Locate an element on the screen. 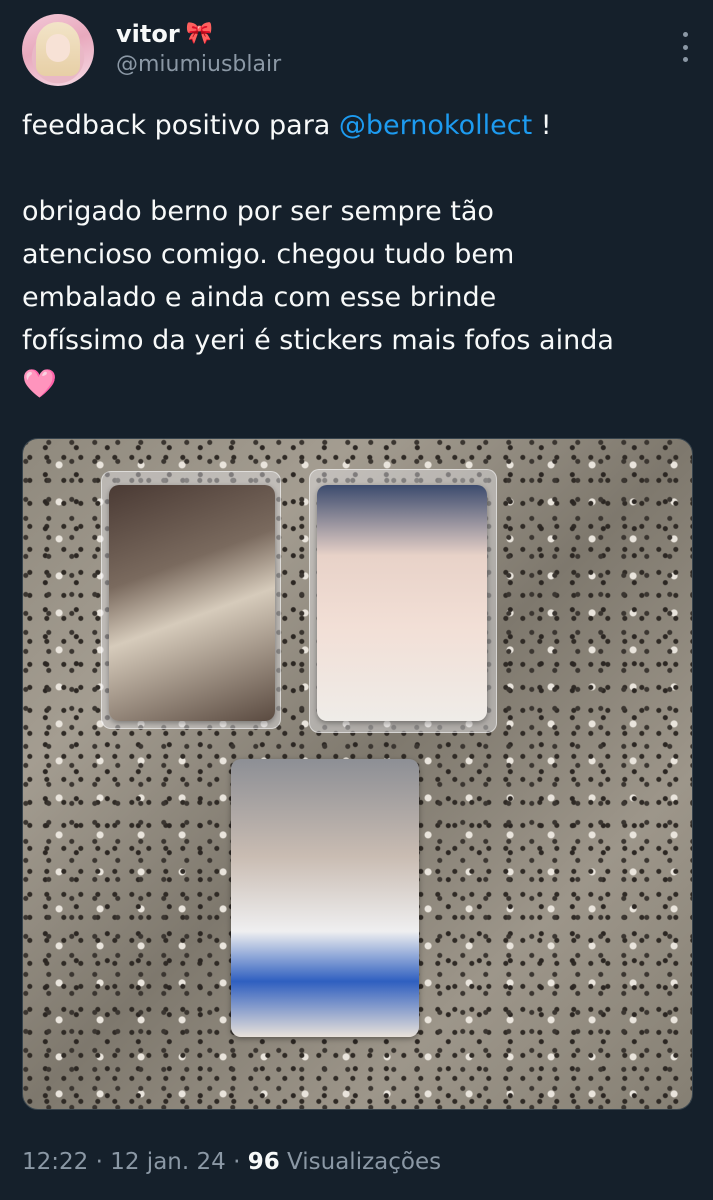 The width and height of the screenshot is (713, 1200). text-prefix: feedback positivo para is located at coordinates (180, 125).